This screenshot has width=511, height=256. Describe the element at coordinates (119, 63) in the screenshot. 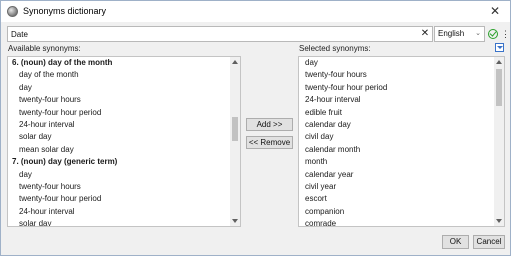

I see `synset-header: 6. (noun) day of the month` at that location.